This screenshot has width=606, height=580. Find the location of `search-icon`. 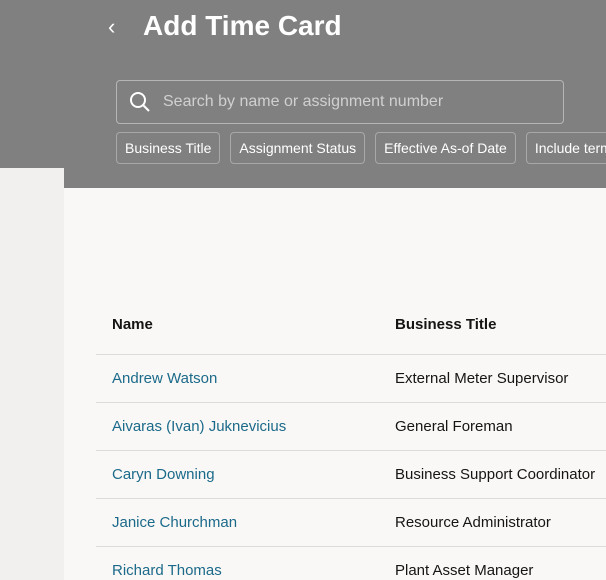

search-icon is located at coordinates (140, 102).